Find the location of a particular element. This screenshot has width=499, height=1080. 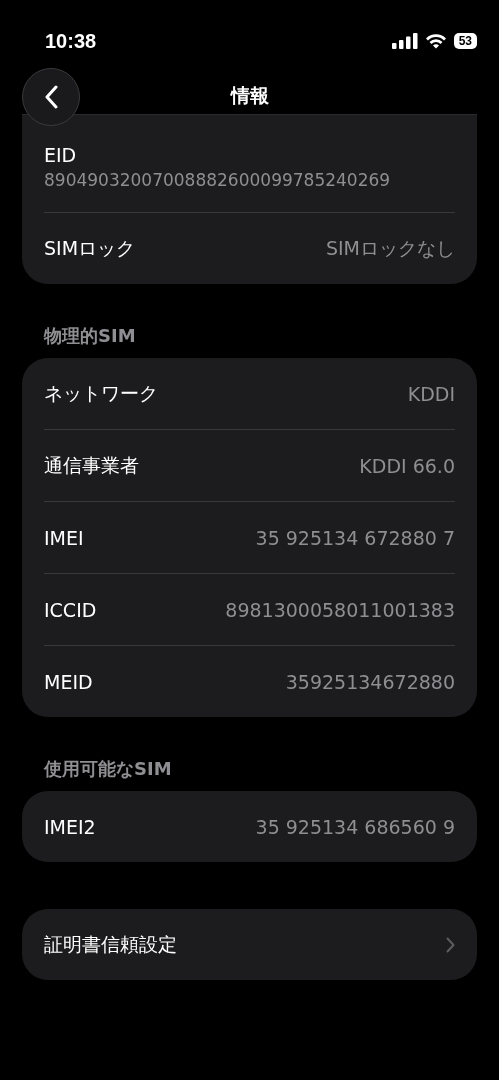

row-label: MEID is located at coordinates (68, 681).